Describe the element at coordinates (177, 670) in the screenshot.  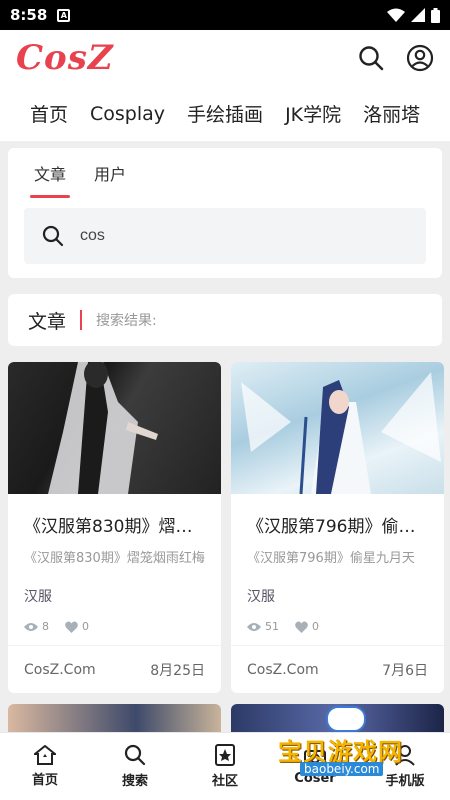
I see `article-date: 8月25日` at that location.